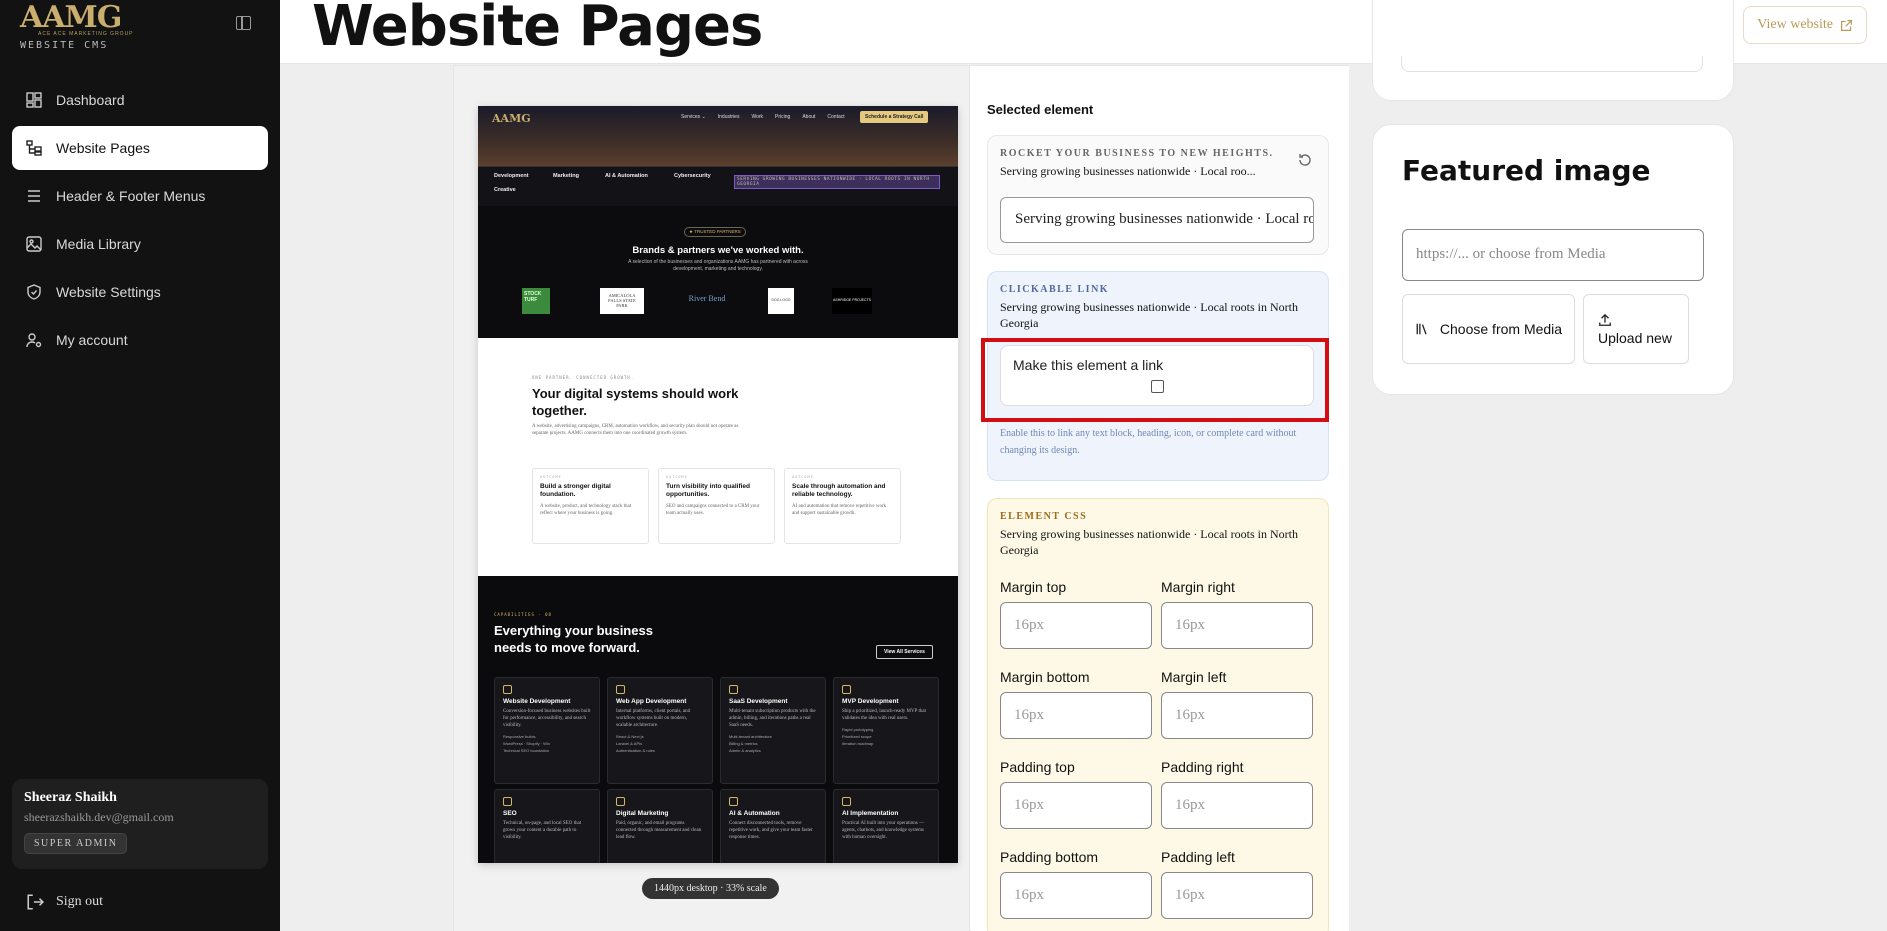  What do you see at coordinates (835, 117) in the screenshot?
I see `preview-nav-link: Contact` at bounding box center [835, 117].